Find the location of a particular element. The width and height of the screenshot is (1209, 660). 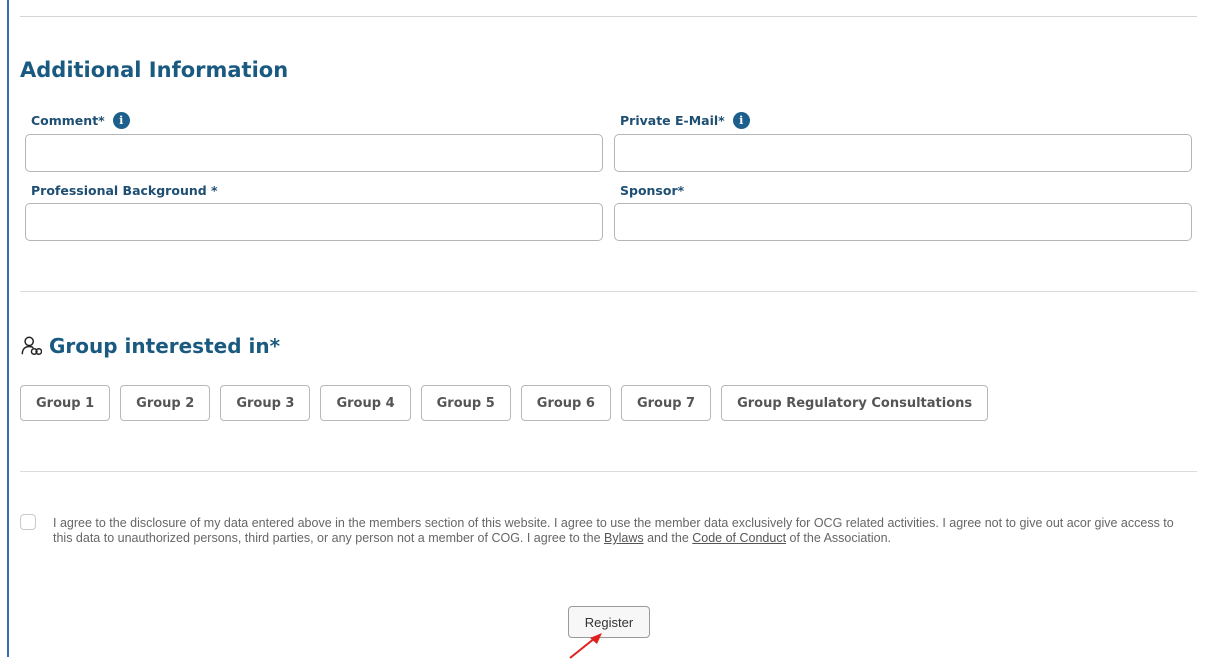

people-icon is located at coordinates (31, 345).